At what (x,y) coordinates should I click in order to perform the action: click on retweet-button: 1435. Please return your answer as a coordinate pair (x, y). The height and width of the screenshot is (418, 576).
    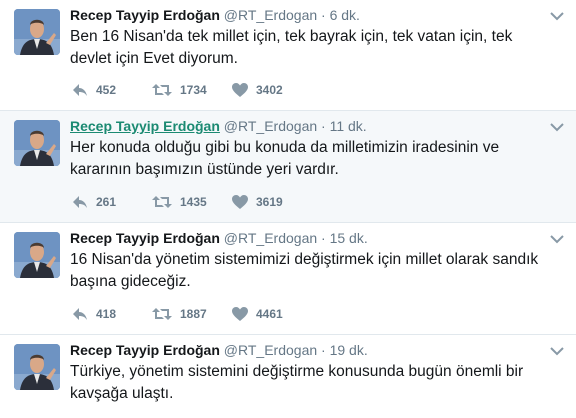
    Looking at the image, I should click on (192, 202).